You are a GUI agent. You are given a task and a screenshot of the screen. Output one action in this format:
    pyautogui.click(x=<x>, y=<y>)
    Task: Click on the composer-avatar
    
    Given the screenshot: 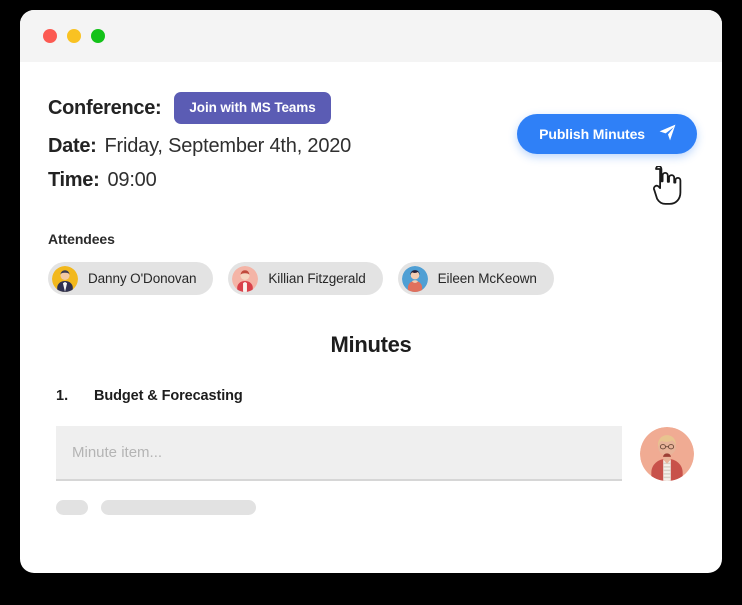 What is the action you would take?
    pyautogui.click(x=667, y=453)
    